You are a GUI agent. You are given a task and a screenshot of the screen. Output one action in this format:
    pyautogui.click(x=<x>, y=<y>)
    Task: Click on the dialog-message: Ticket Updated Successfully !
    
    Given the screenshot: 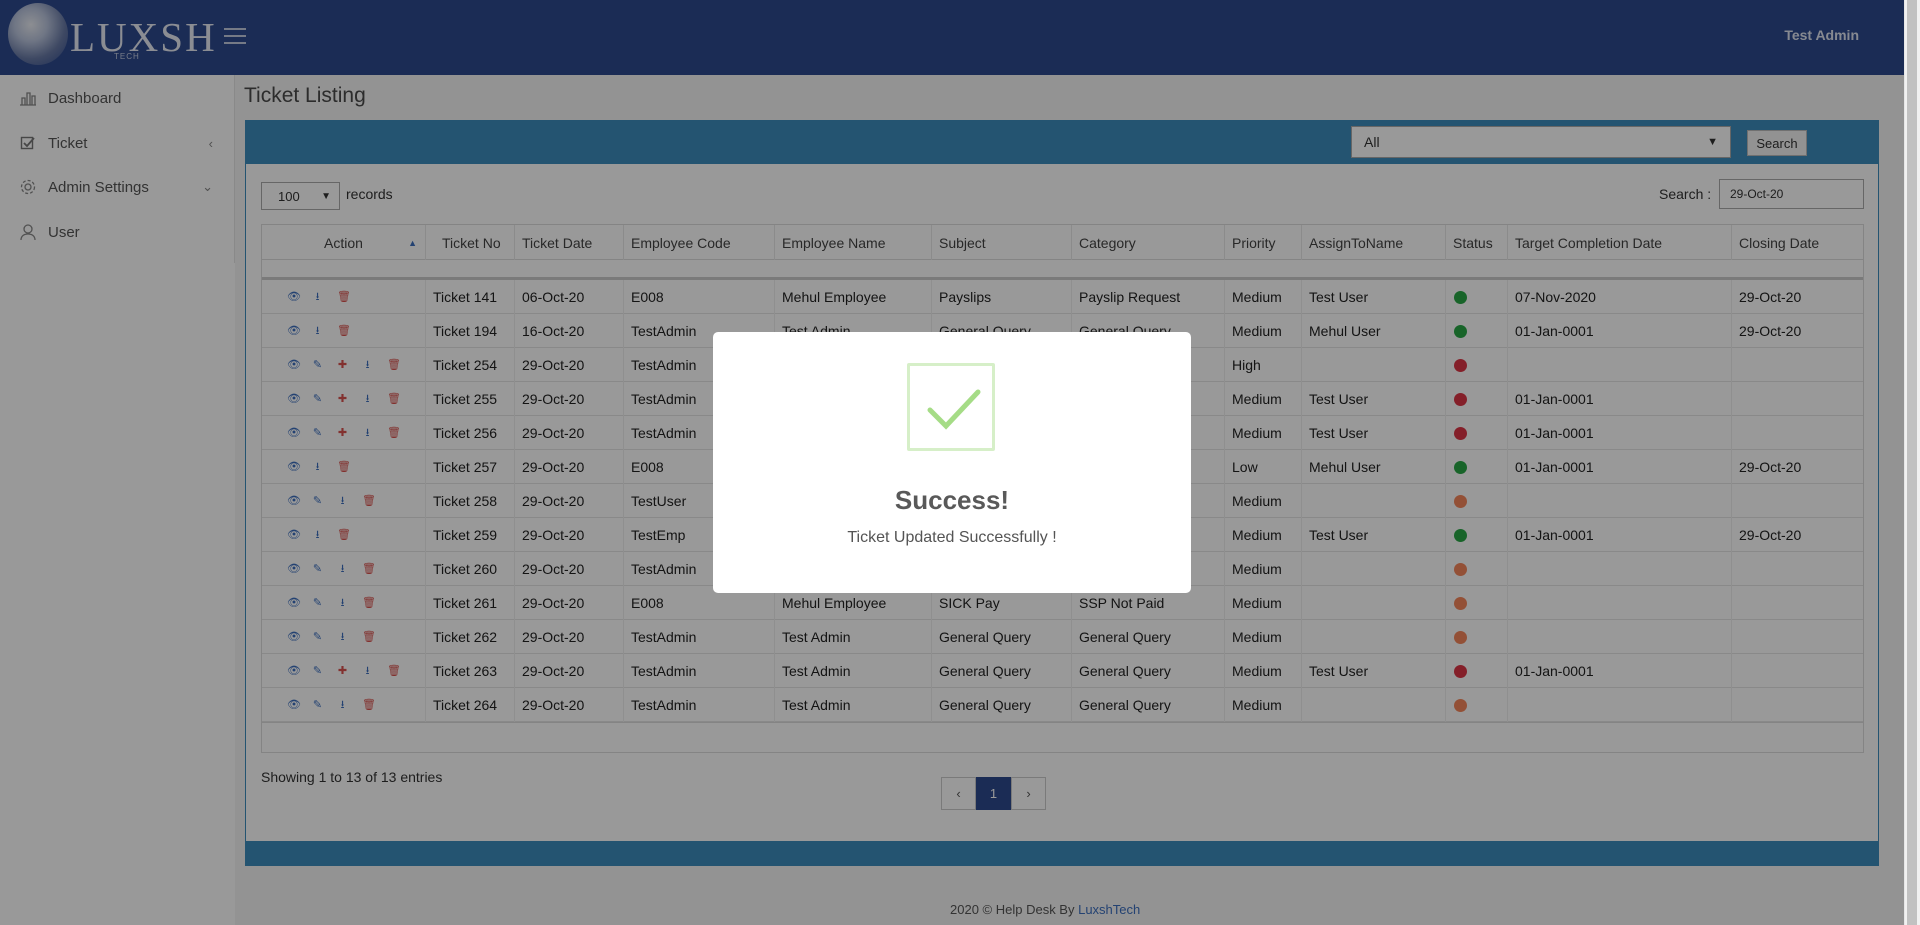 What is the action you would take?
    pyautogui.click(x=952, y=537)
    